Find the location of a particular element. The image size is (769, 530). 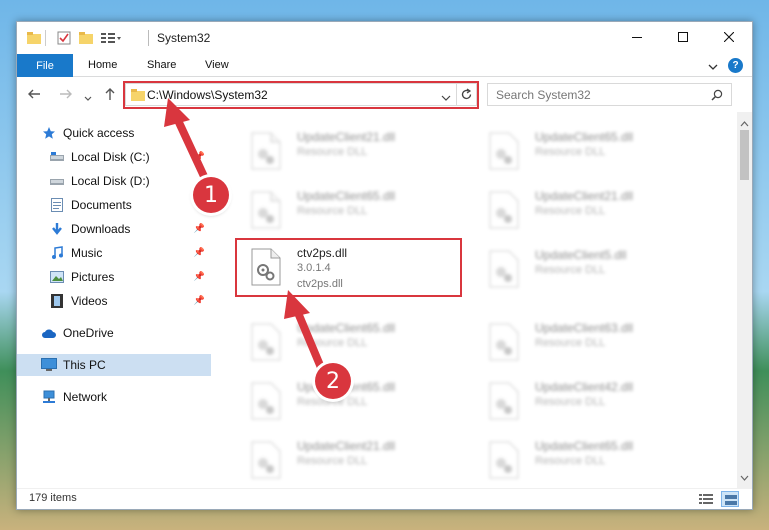

step-marker-2: 2 is located at coordinates (333, 381).